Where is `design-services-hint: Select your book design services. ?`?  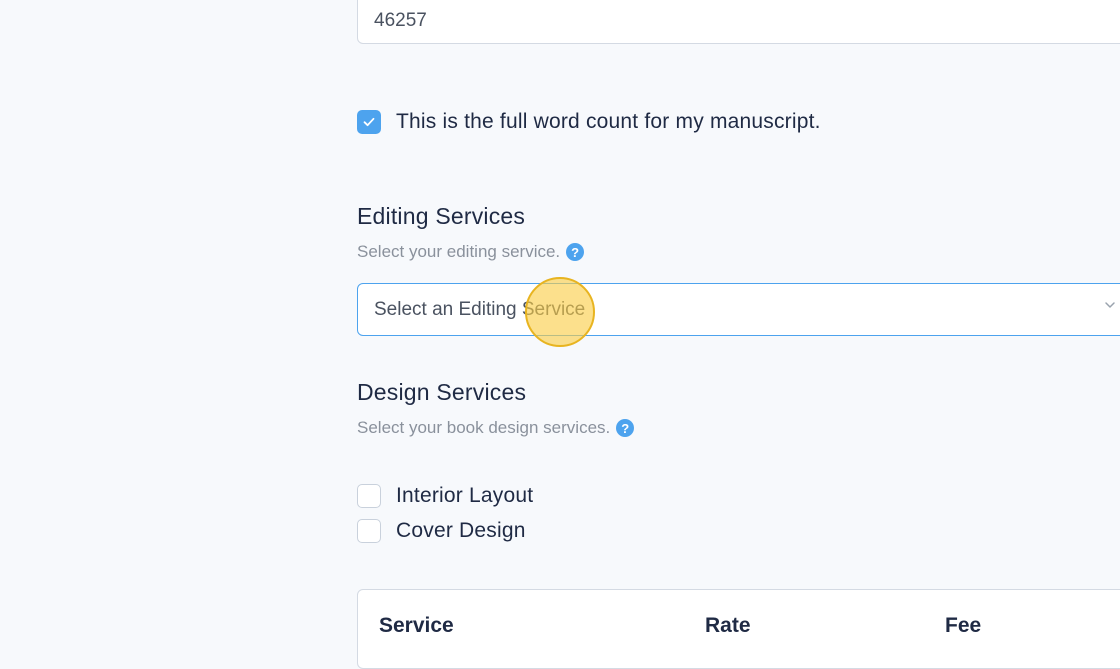 design-services-hint: Select your book design services. ? is located at coordinates (496, 428).